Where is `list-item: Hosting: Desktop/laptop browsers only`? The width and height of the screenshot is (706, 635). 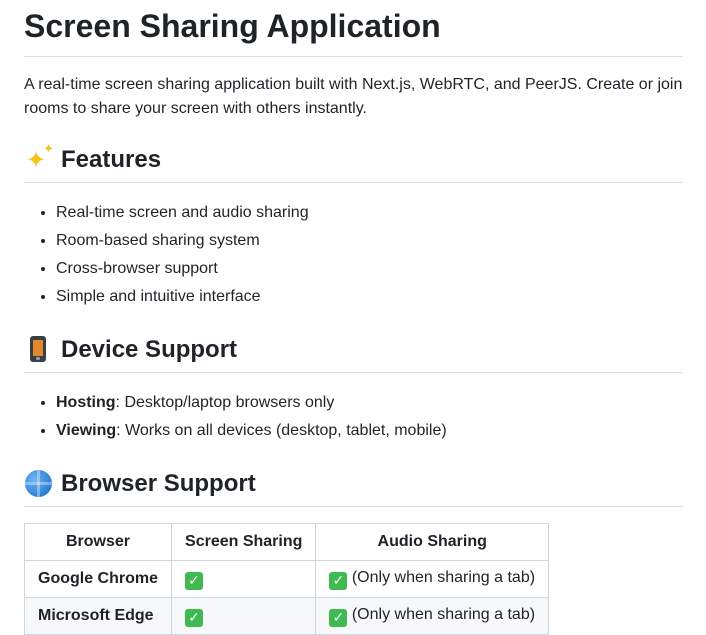 list-item: Hosting: Desktop/laptop browsers only is located at coordinates (369, 403).